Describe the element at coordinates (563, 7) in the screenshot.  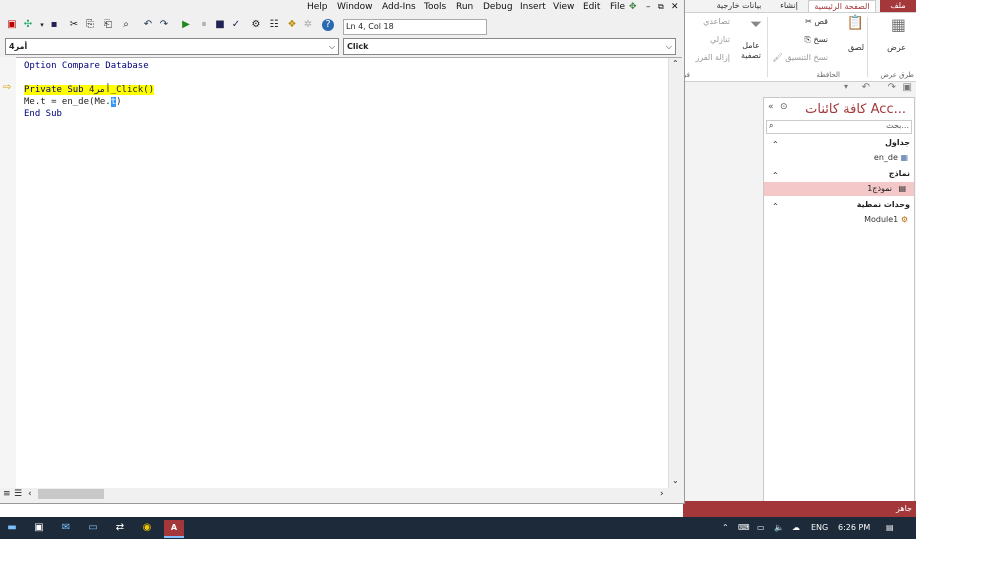
I see `menu-view: View` at that location.